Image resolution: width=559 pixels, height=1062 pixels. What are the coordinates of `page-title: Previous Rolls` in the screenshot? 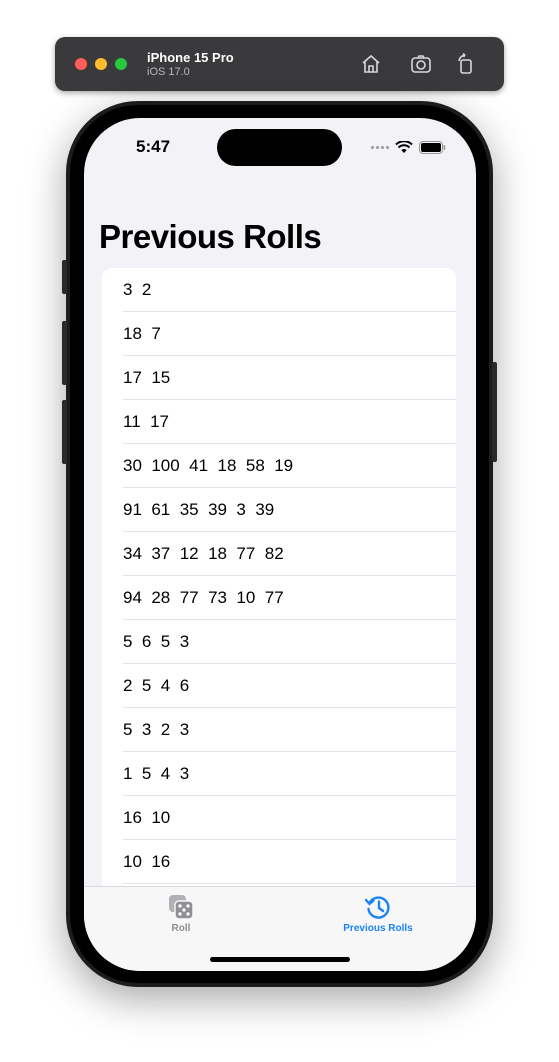 It's located at (210, 236).